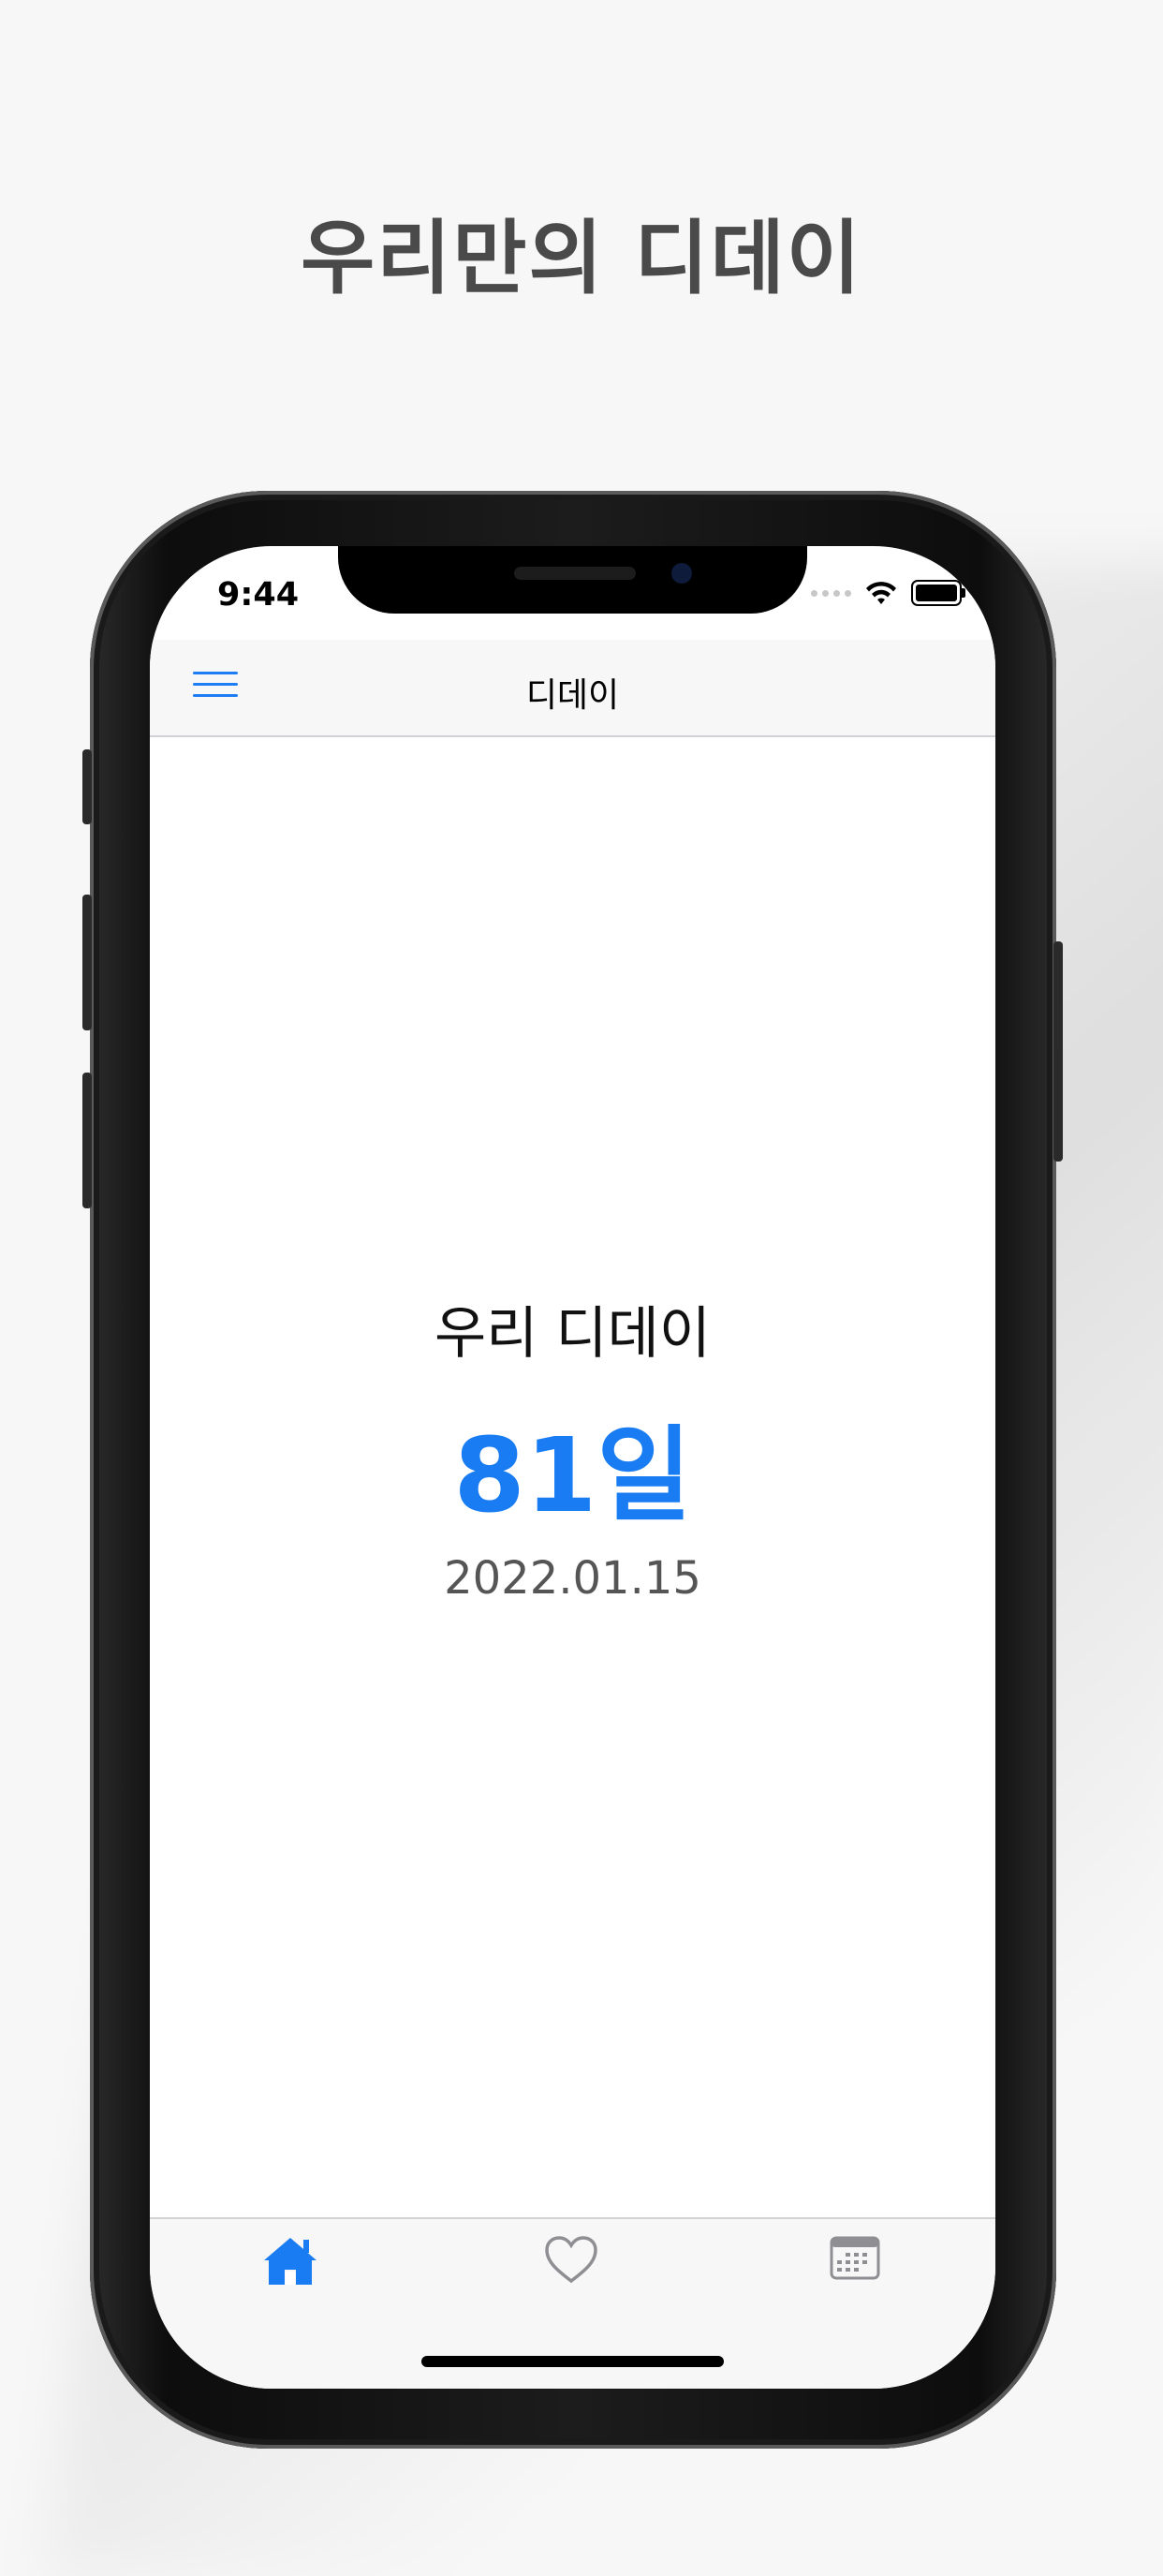 The height and width of the screenshot is (2576, 1163). I want to click on nav-title: 디데이, so click(572, 695).